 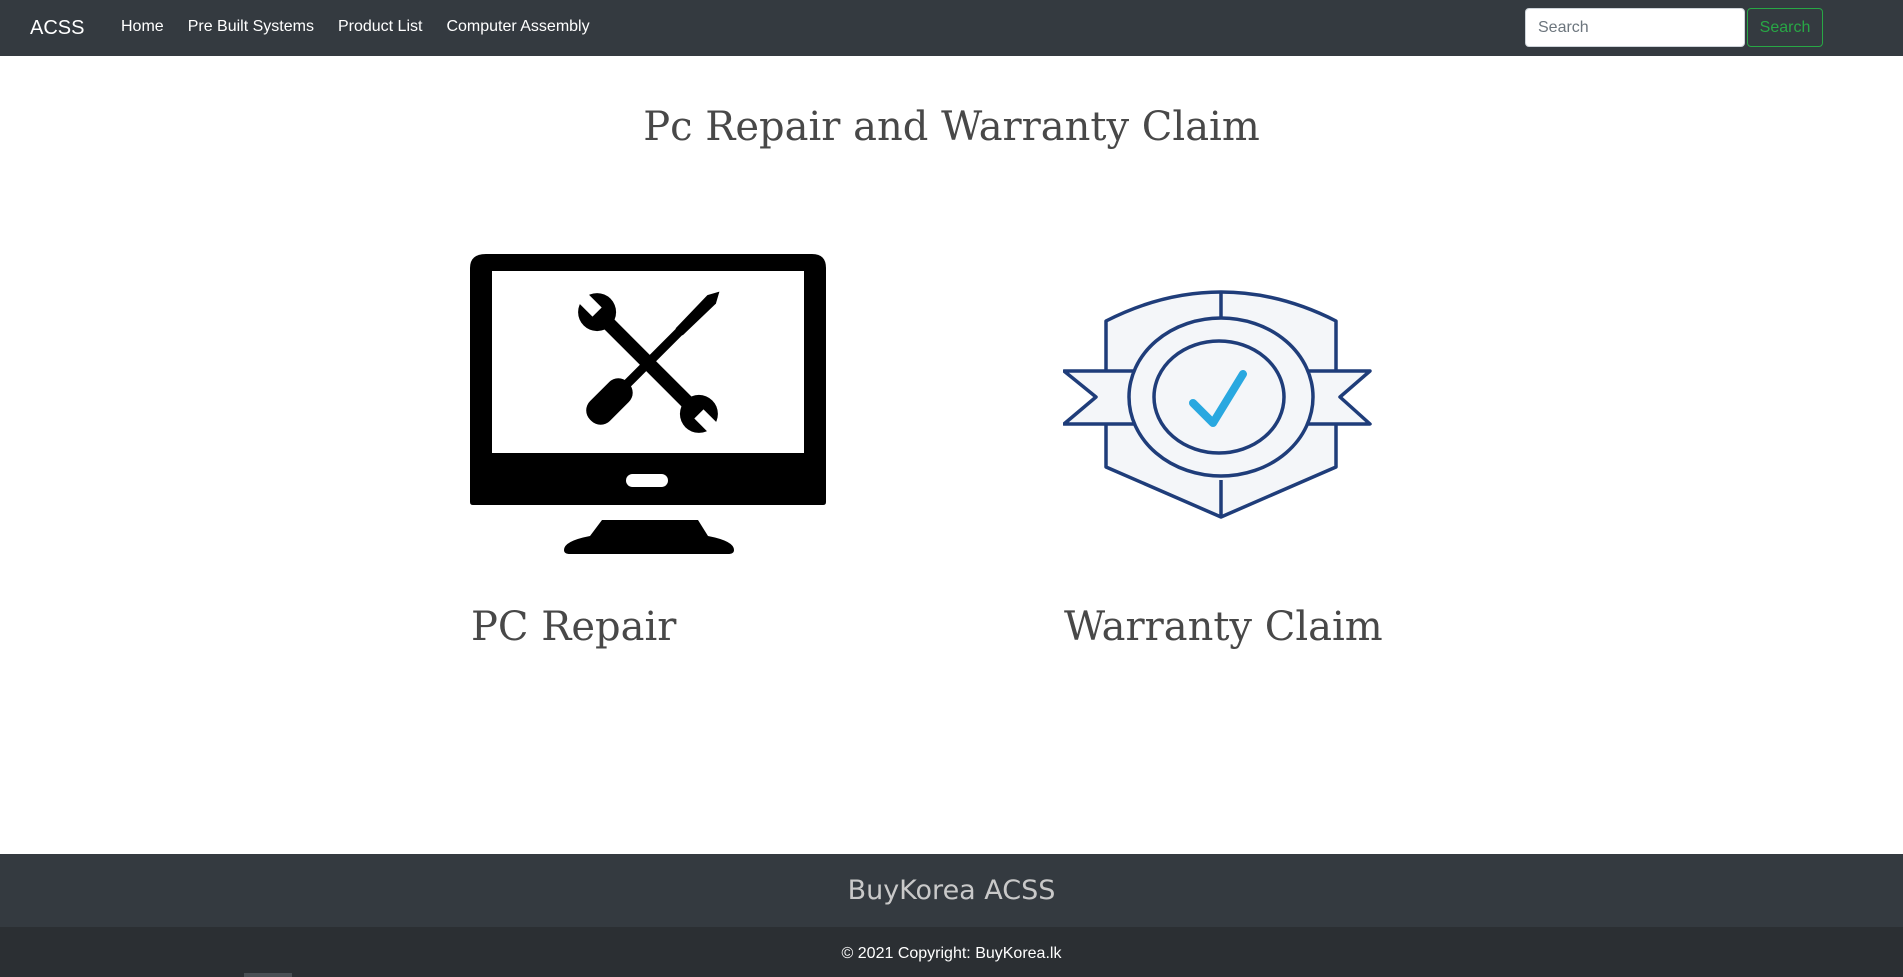 I want to click on warranty-claim-card, so click(x=1223, y=392).